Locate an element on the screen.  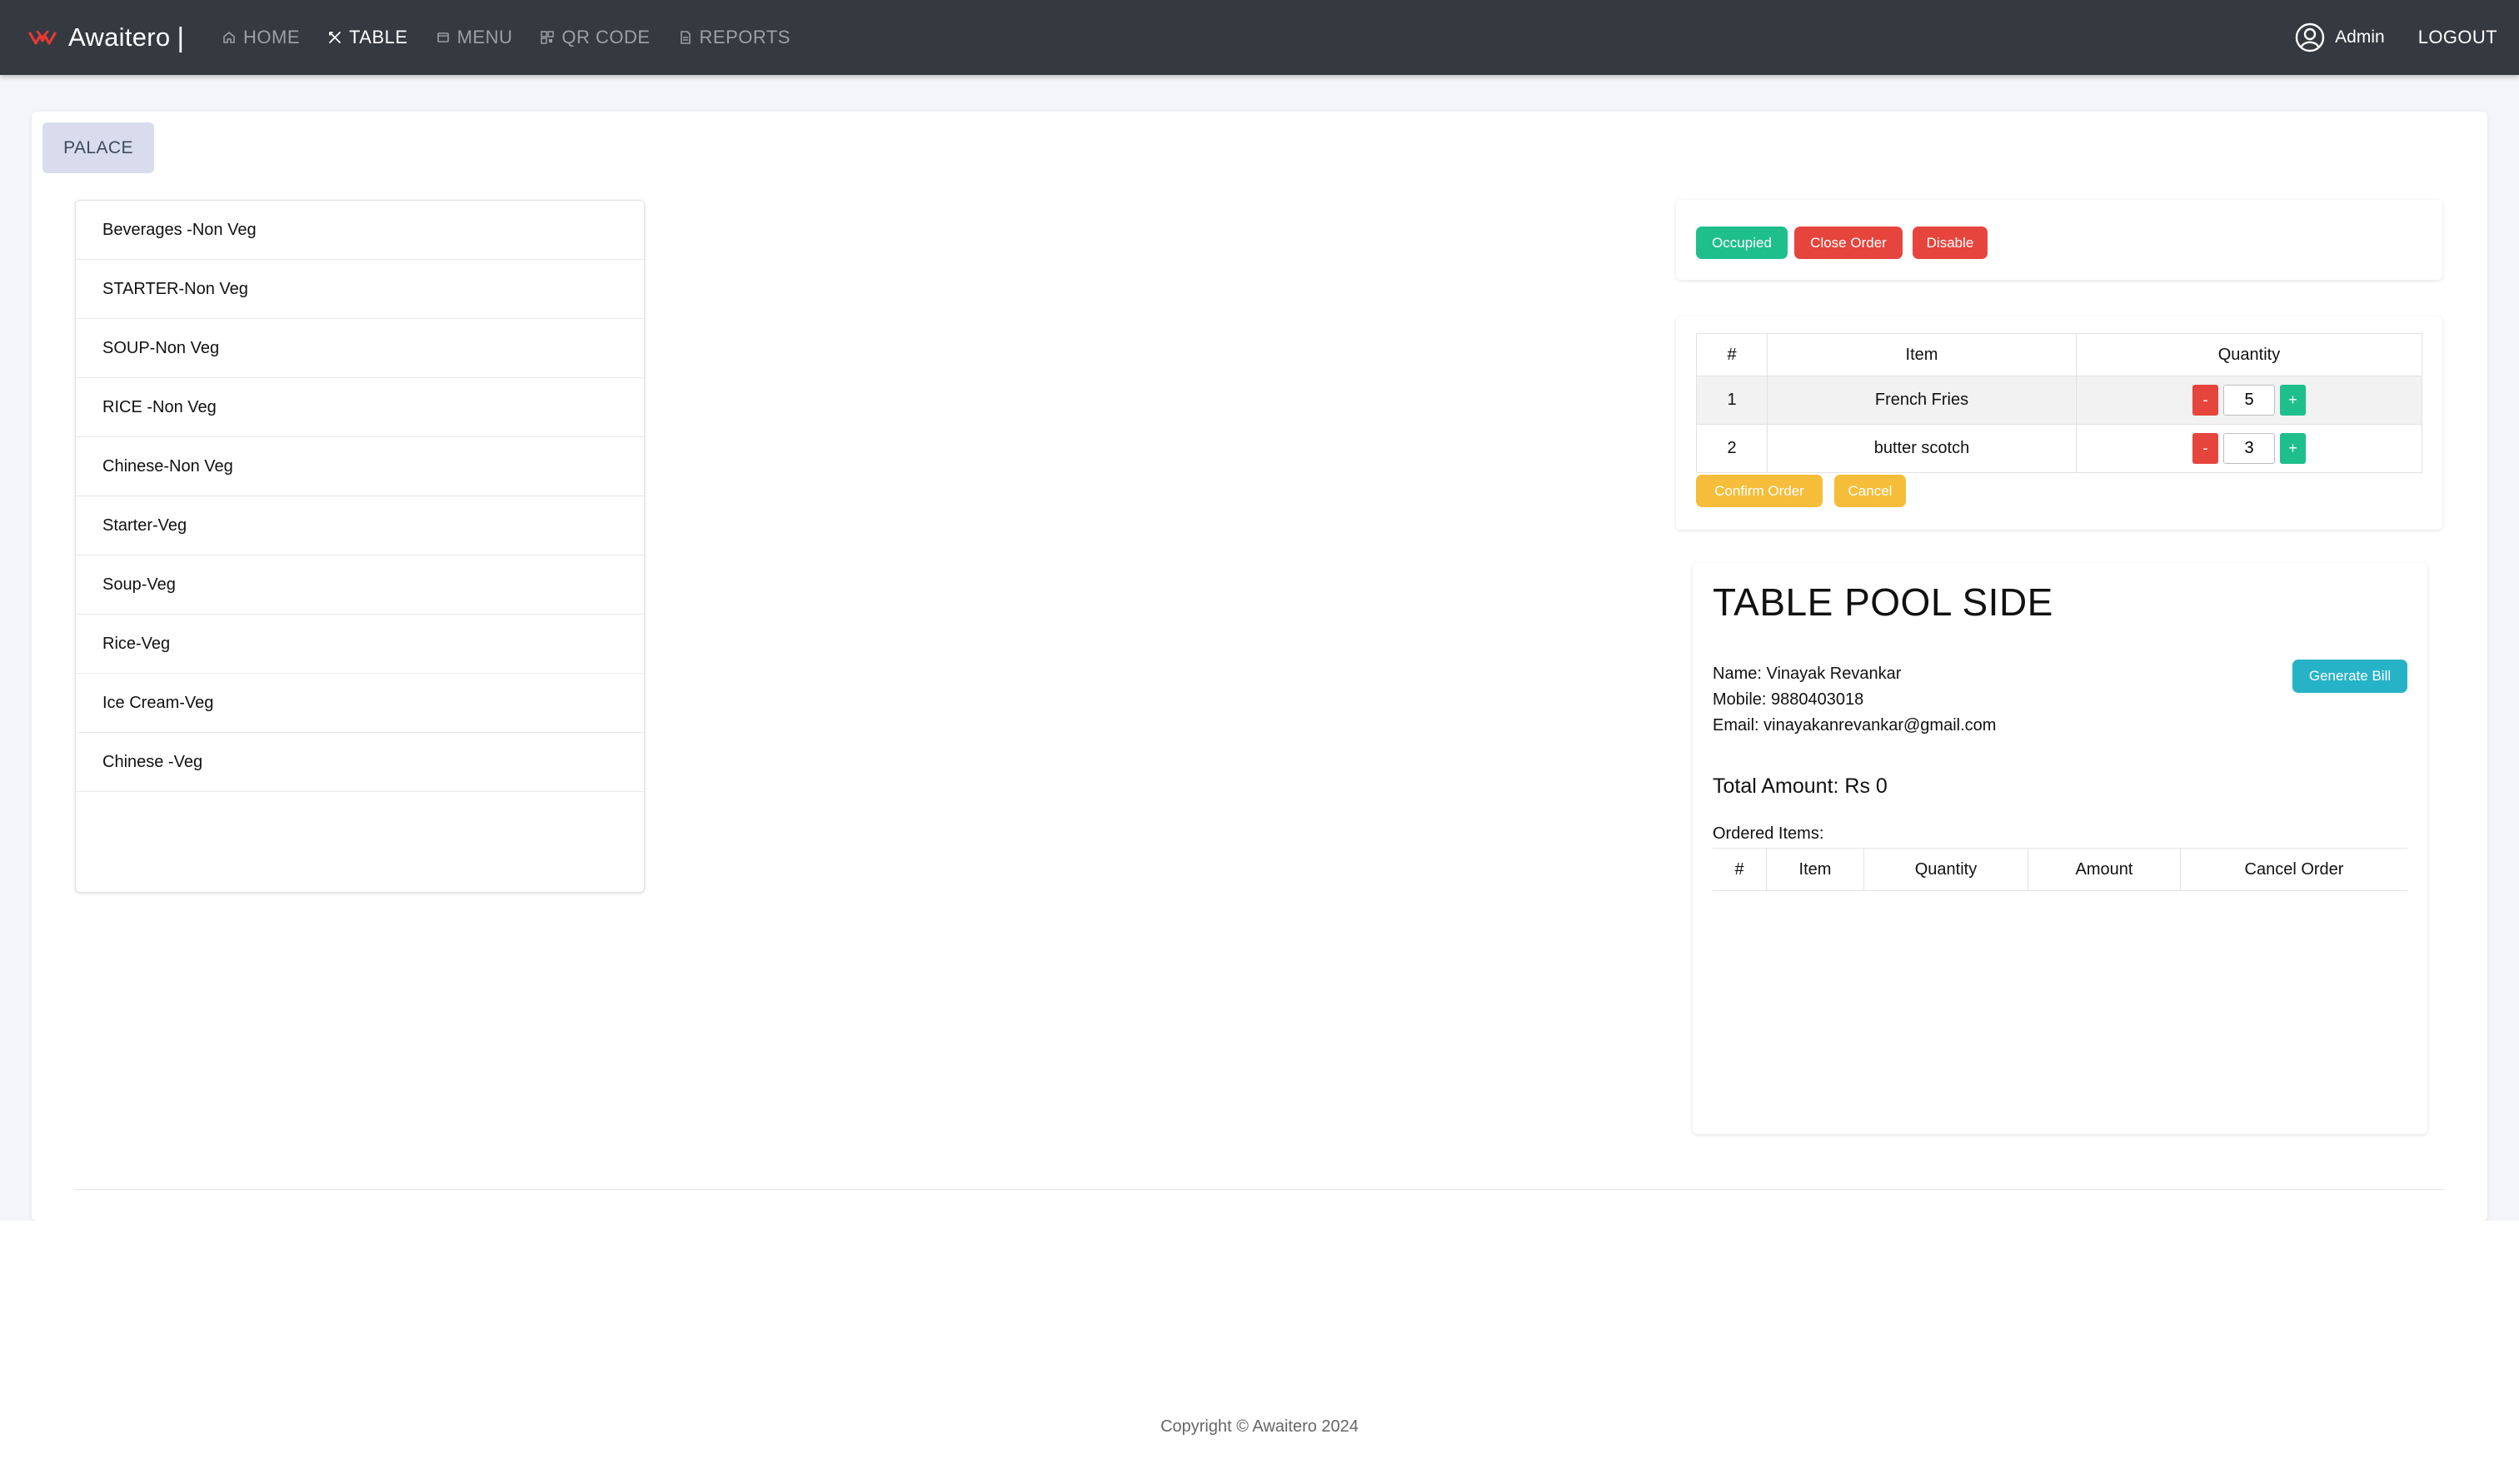
qrcode-icon is located at coordinates (547, 37).